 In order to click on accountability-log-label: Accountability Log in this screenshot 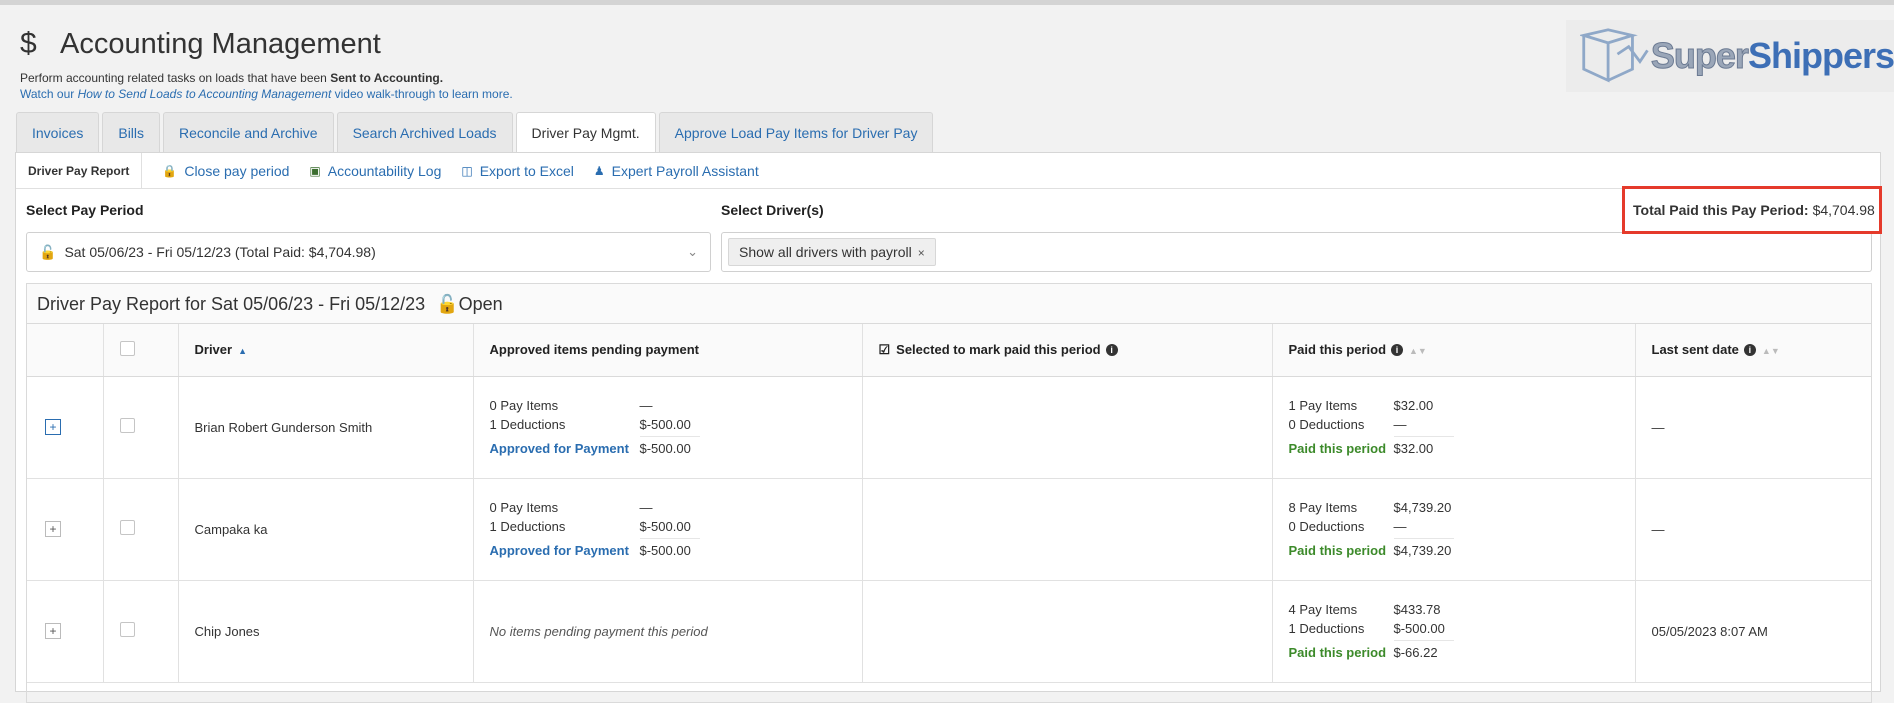, I will do `click(384, 170)`.